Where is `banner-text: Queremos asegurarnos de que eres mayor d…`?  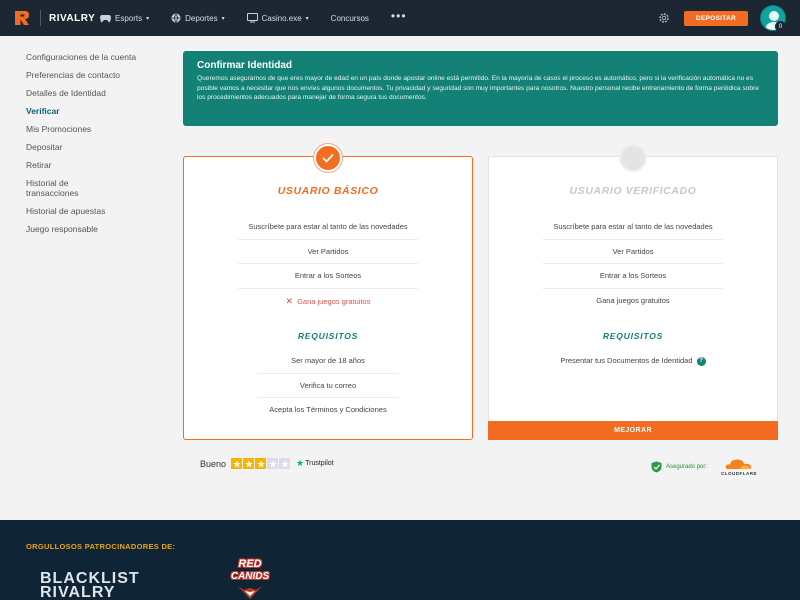 banner-text: Queremos asegurarnos de que eres mayor d… is located at coordinates (478, 88).